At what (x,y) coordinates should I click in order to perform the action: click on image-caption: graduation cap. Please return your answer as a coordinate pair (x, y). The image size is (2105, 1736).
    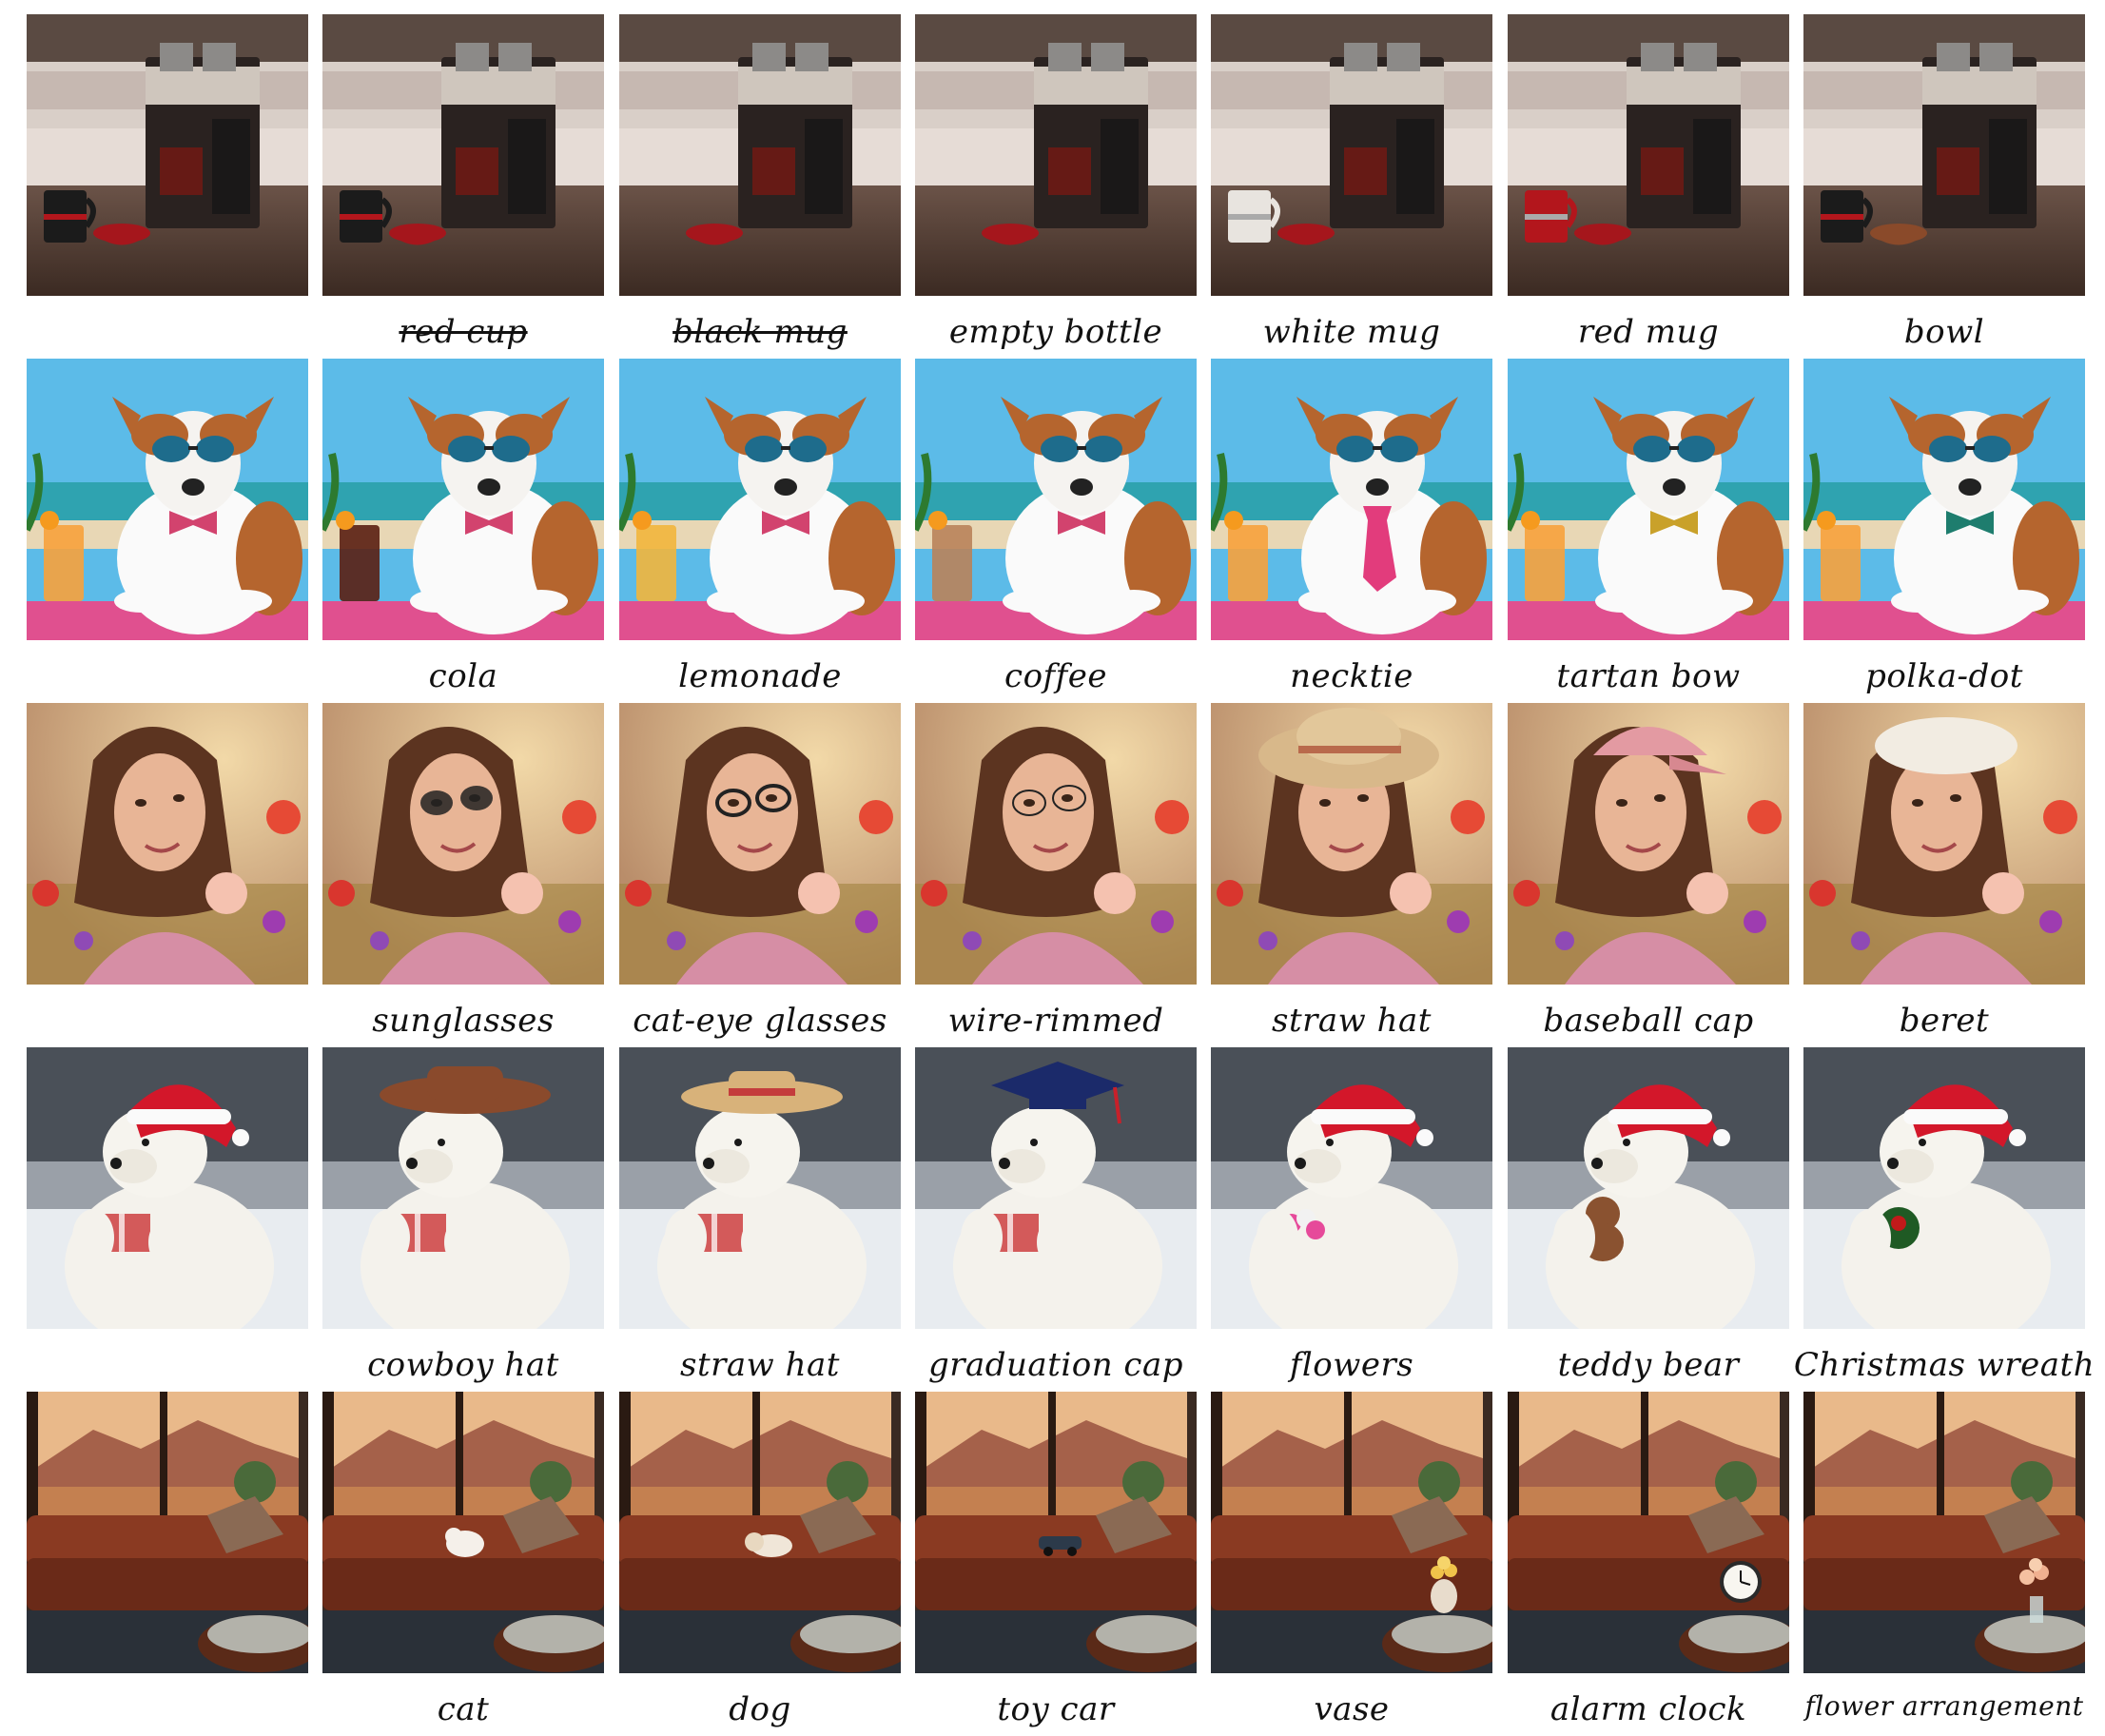
    Looking at the image, I should click on (1055, 1365).